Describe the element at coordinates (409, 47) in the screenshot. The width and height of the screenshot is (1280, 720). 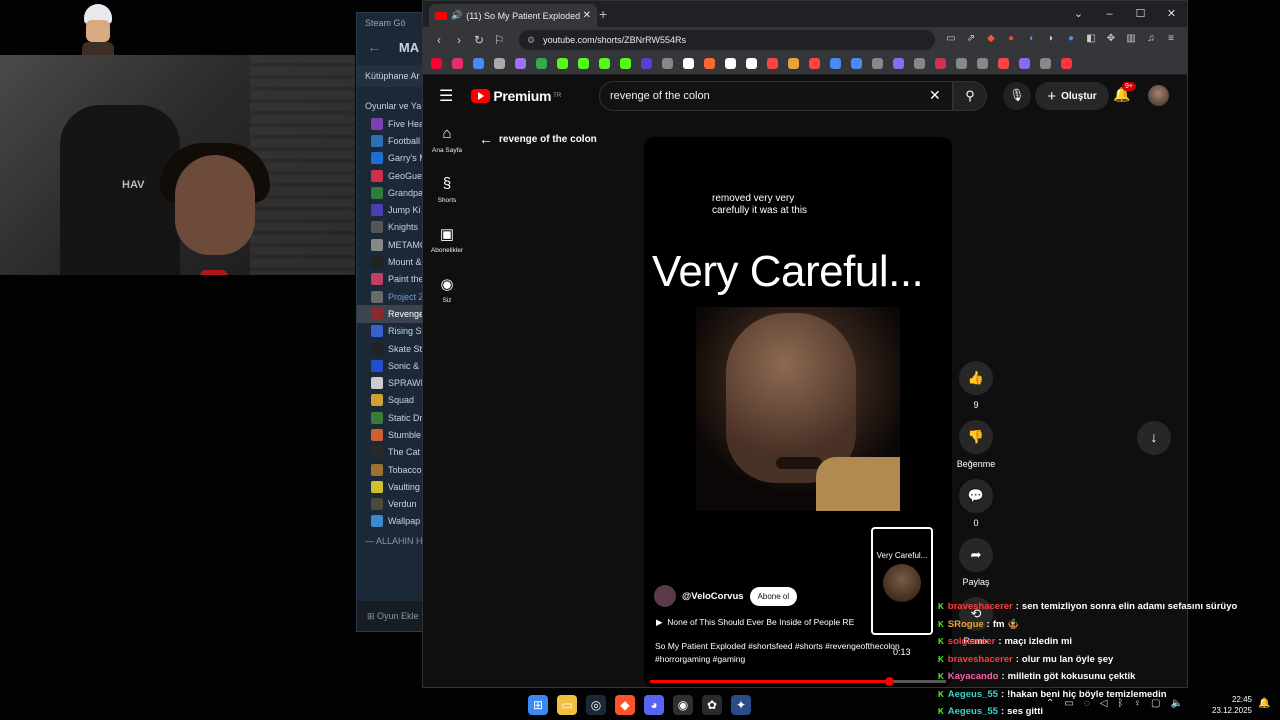
I see `steam-nav-title: MA` at that location.